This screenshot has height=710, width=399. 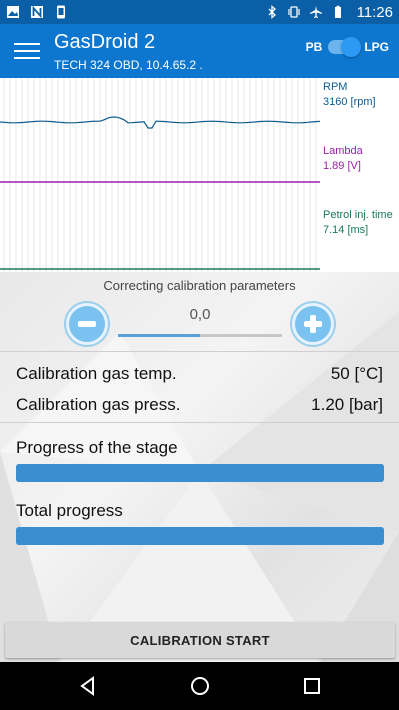 I want to click on decrease-button, so click(x=87, y=324).